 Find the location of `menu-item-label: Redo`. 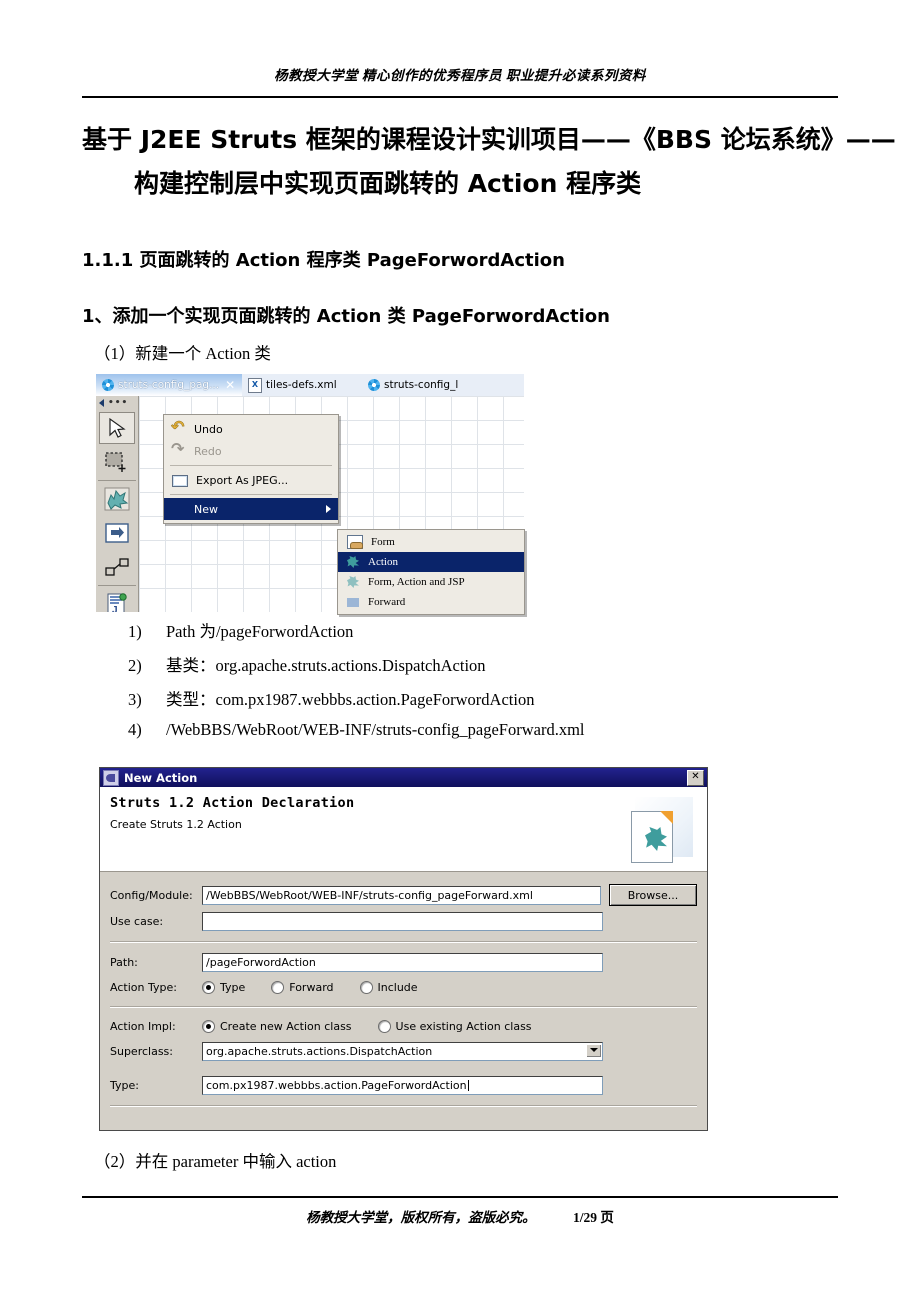

menu-item-label: Redo is located at coordinates (208, 451).